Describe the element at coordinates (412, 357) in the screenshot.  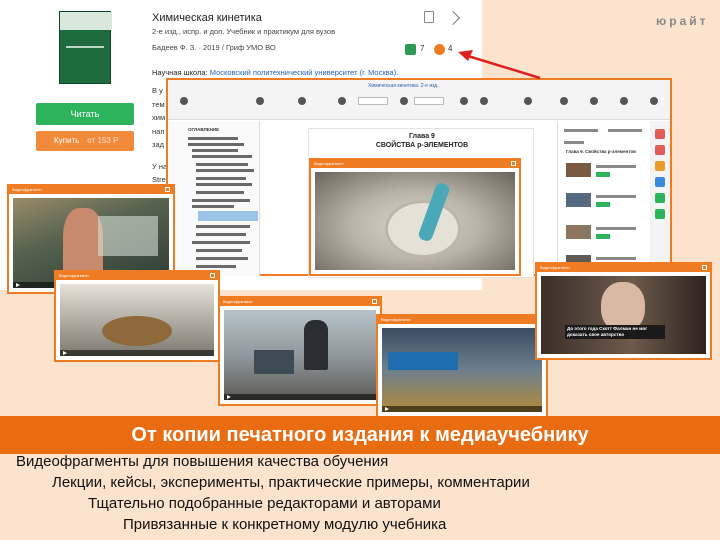
I see `video-caption: СЕГМЕНТ МОЛОЧНОГО ЖИВОТНОВОДСТВА` at that location.